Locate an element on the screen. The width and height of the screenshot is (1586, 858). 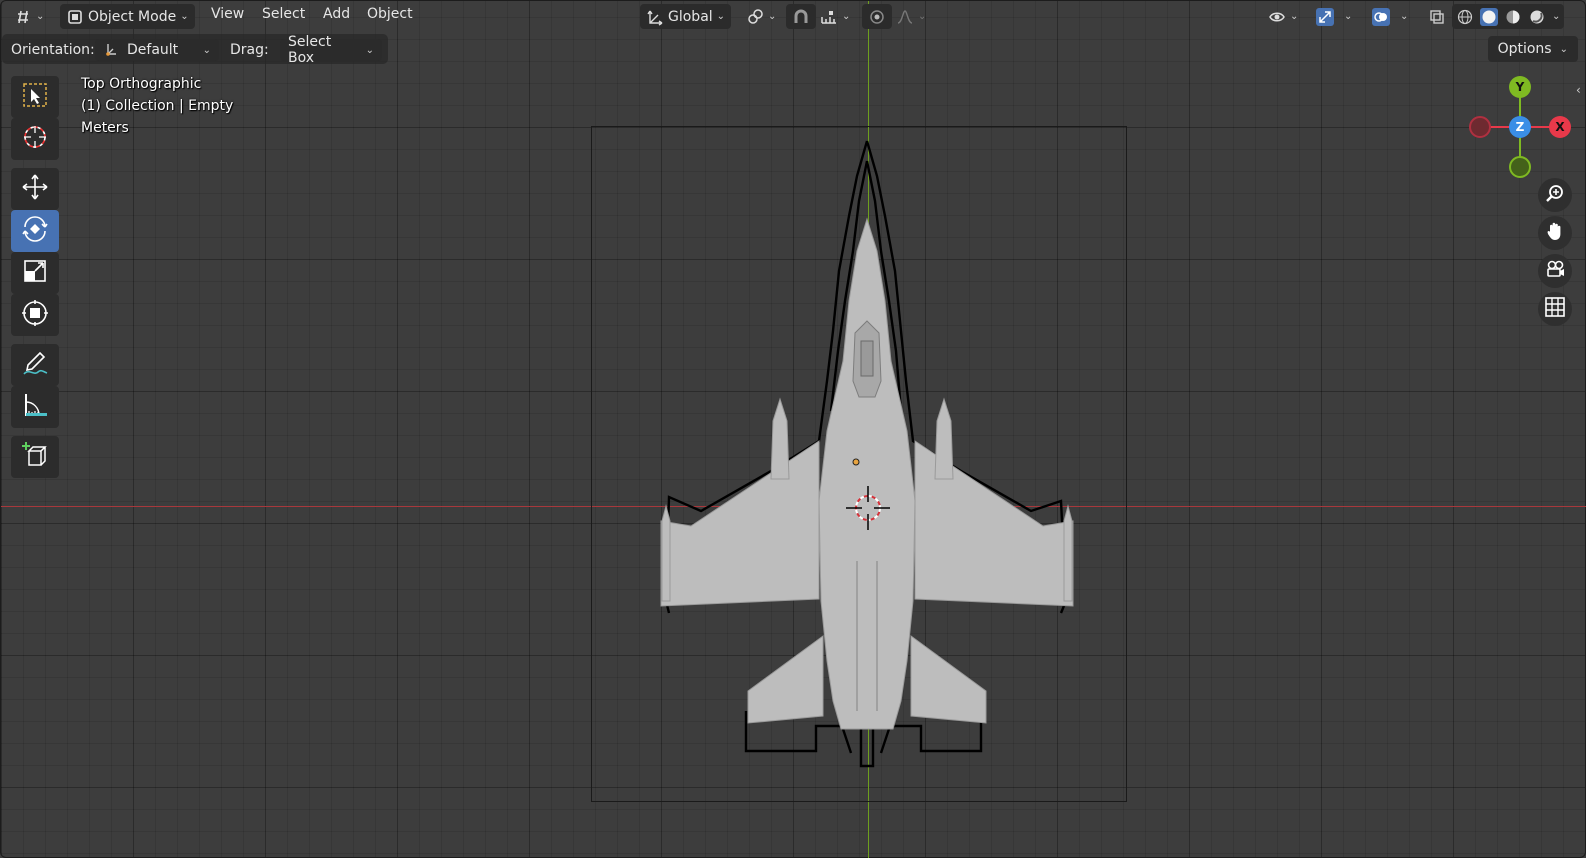
rotate-tool is located at coordinates (35, 231).